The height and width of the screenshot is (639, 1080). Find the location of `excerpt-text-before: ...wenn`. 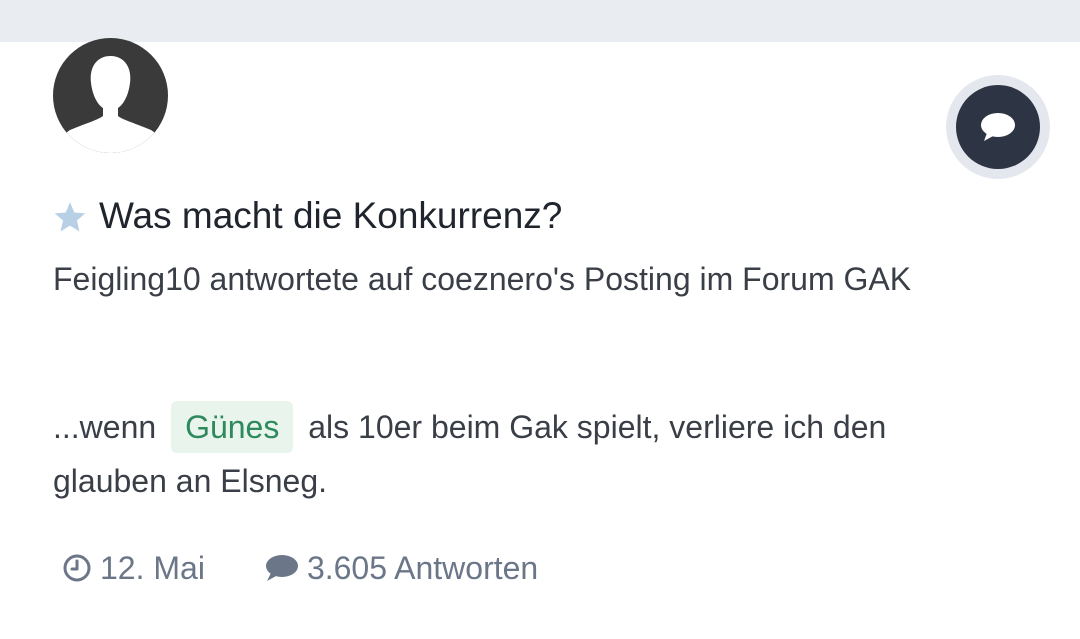

excerpt-text-before: ...wenn is located at coordinates (105, 427).